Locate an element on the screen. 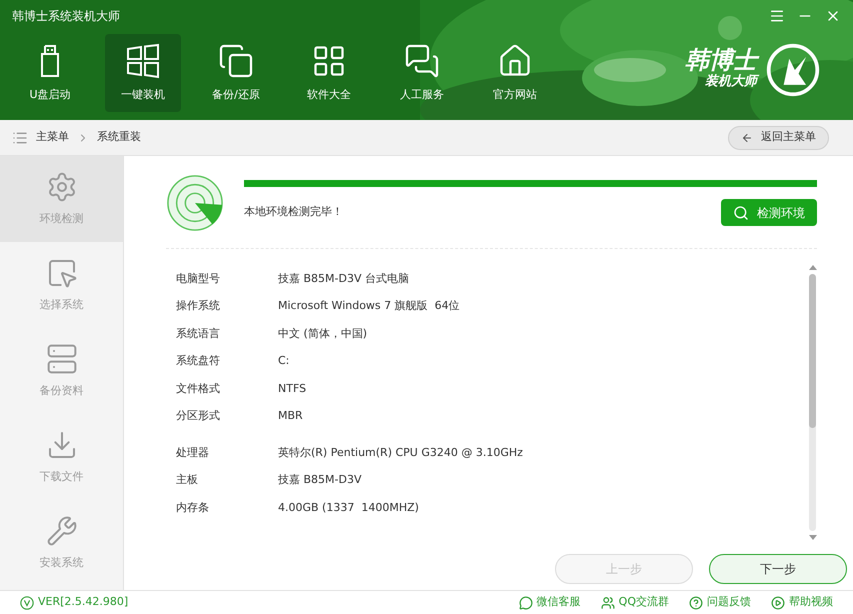 The width and height of the screenshot is (853, 614). info-value: C: is located at coordinates (284, 361).